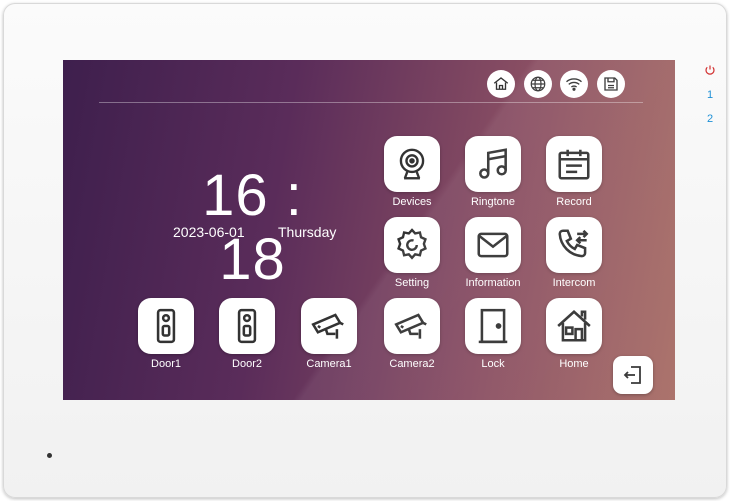  I want to click on exit-icon, so click(632, 375).